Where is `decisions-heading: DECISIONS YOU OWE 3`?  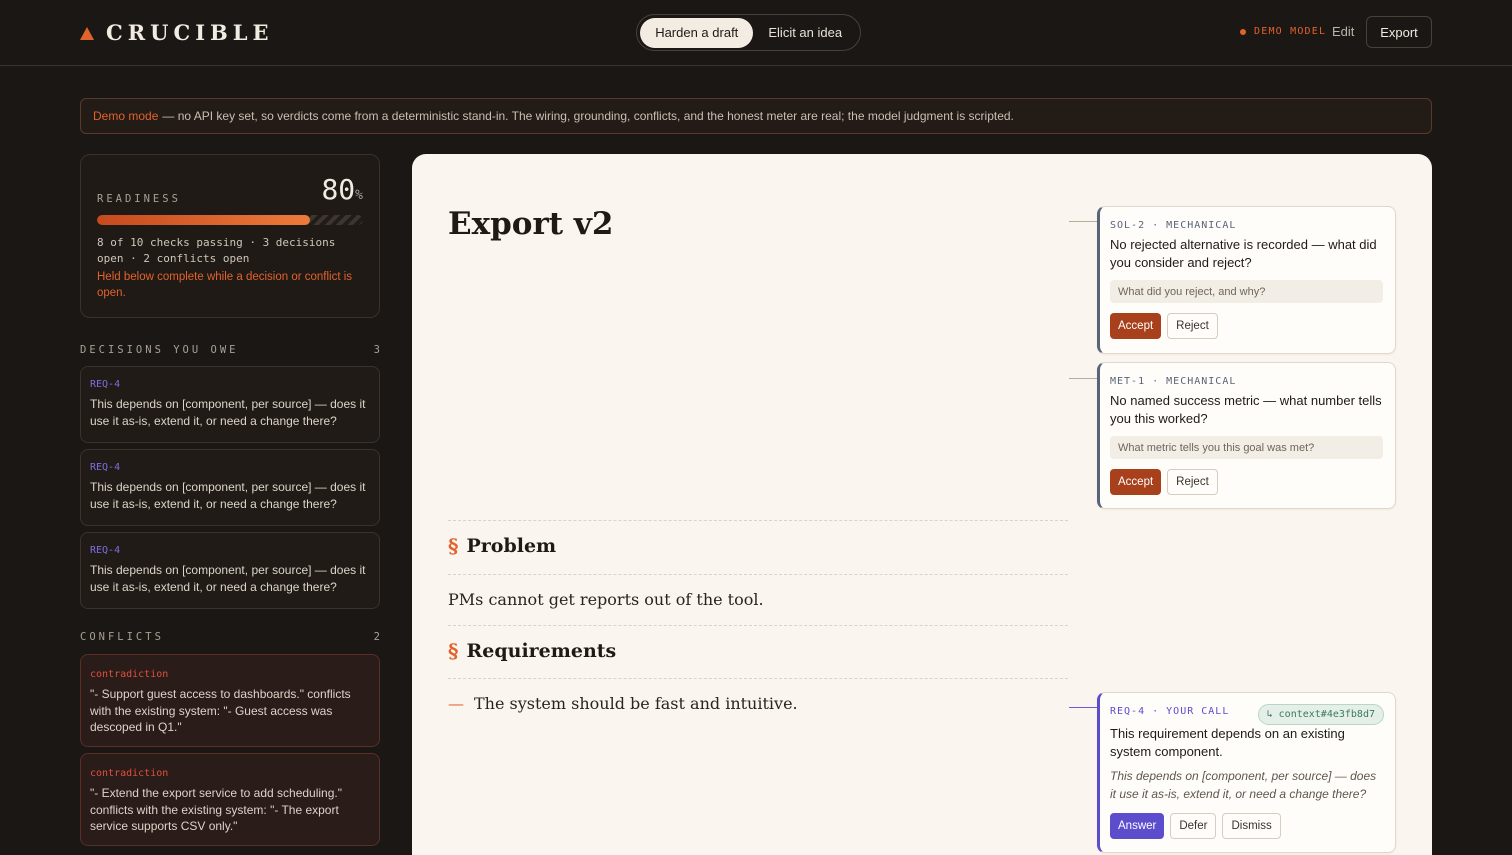
decisions-heading: DECISIONS YOU OWE 3 is located at coordinates (230, 350).